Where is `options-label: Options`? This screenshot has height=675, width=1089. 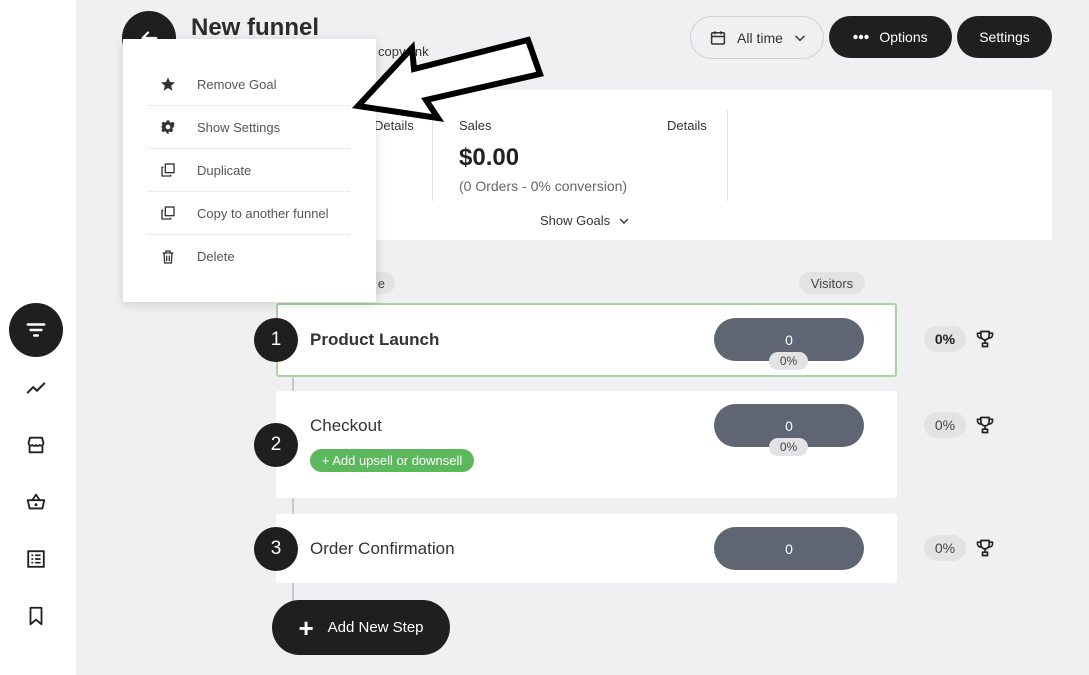
options-label: Options is located at coordinates (903, 37).